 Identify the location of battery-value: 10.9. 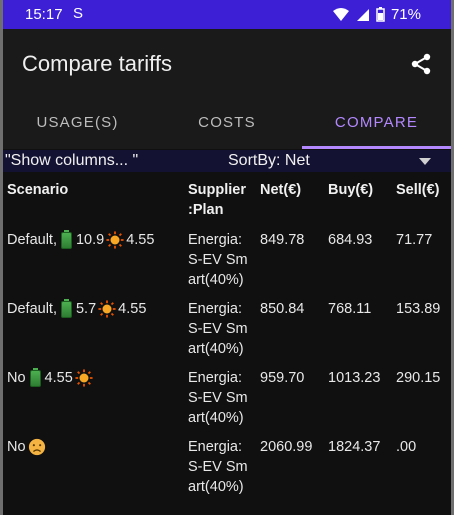
(90, 240).